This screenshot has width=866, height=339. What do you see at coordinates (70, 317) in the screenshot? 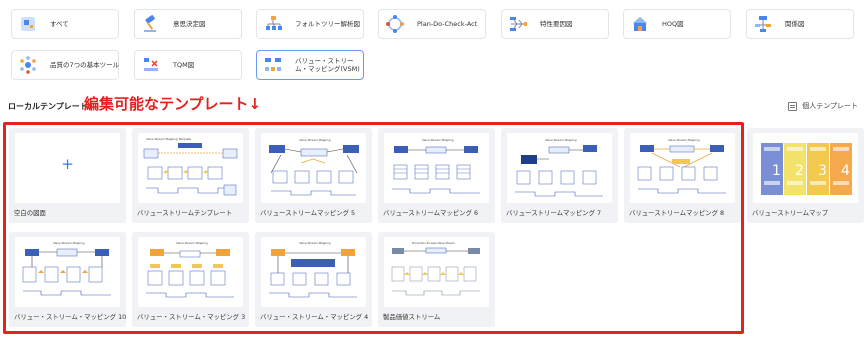
I see `template-caption: バリュー・ストリーム・マッピング 10` at bounding box center [70, 317].